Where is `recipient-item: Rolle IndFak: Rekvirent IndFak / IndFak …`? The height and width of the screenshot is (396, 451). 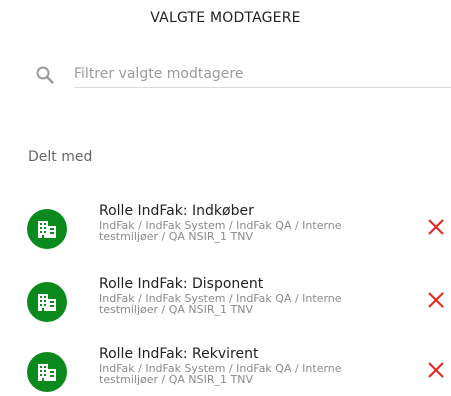
recipient-item: Rolle IndFak: Rekvirent IndFak / IndFak … is located at coordinates (239, 369).